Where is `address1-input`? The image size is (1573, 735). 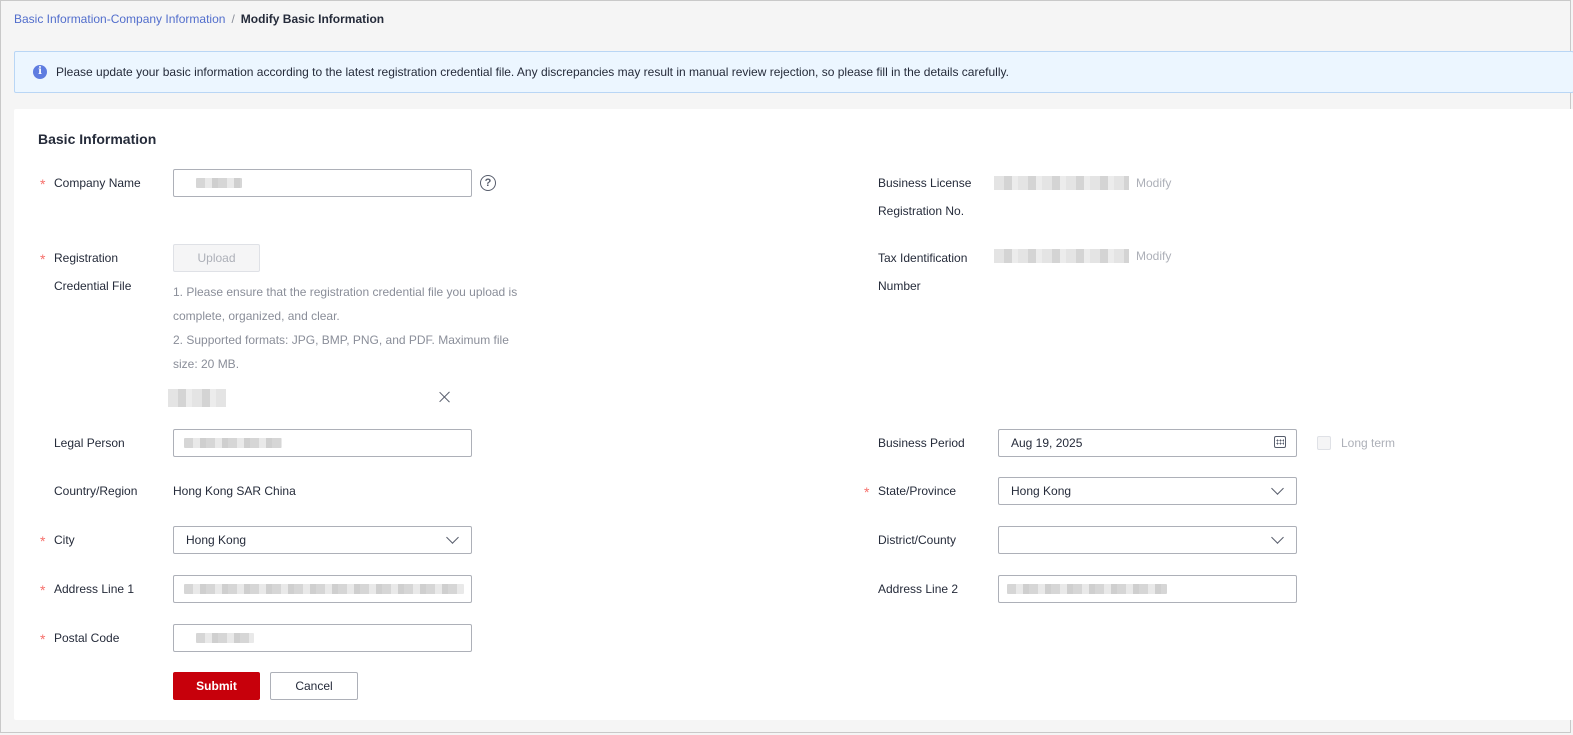
address1-input is located at coordinates (322, 589).